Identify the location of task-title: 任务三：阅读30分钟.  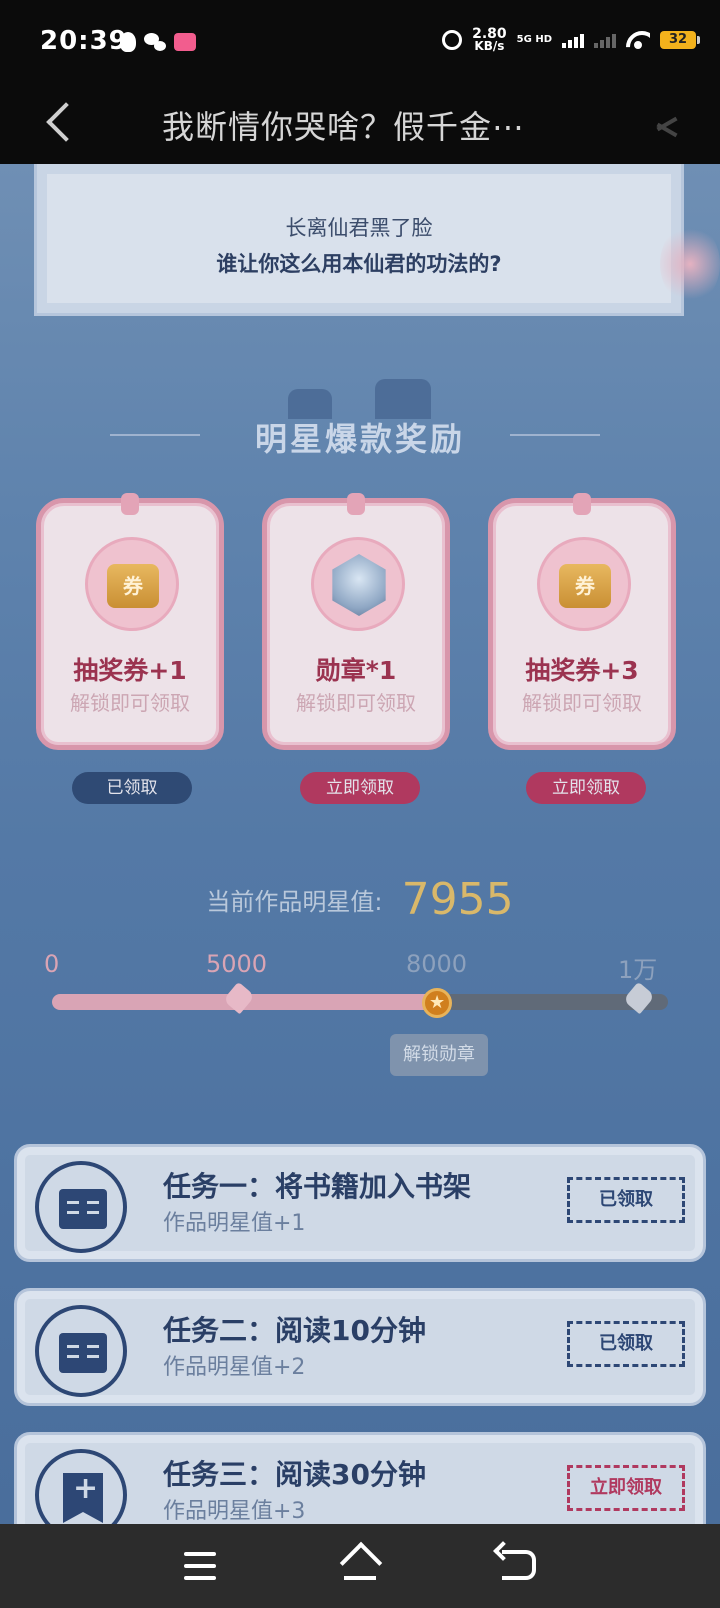
(294, 1474).